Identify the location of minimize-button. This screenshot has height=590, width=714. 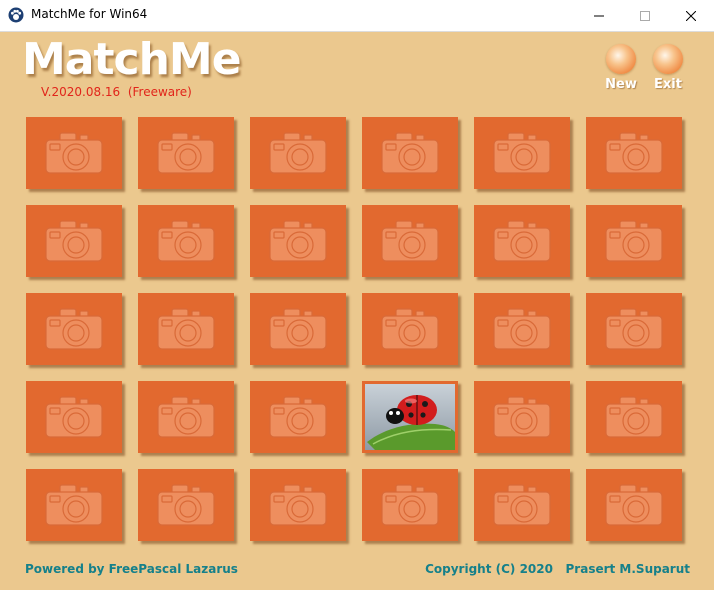
(599, 15).